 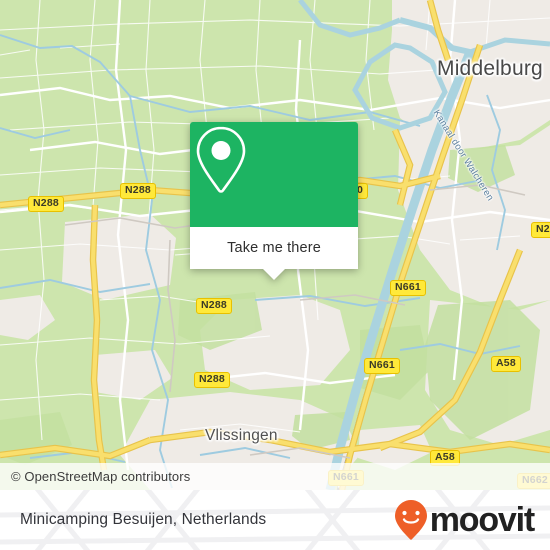 I want to click on road-shield-n288-c: N288, so click(x=214, y=306).